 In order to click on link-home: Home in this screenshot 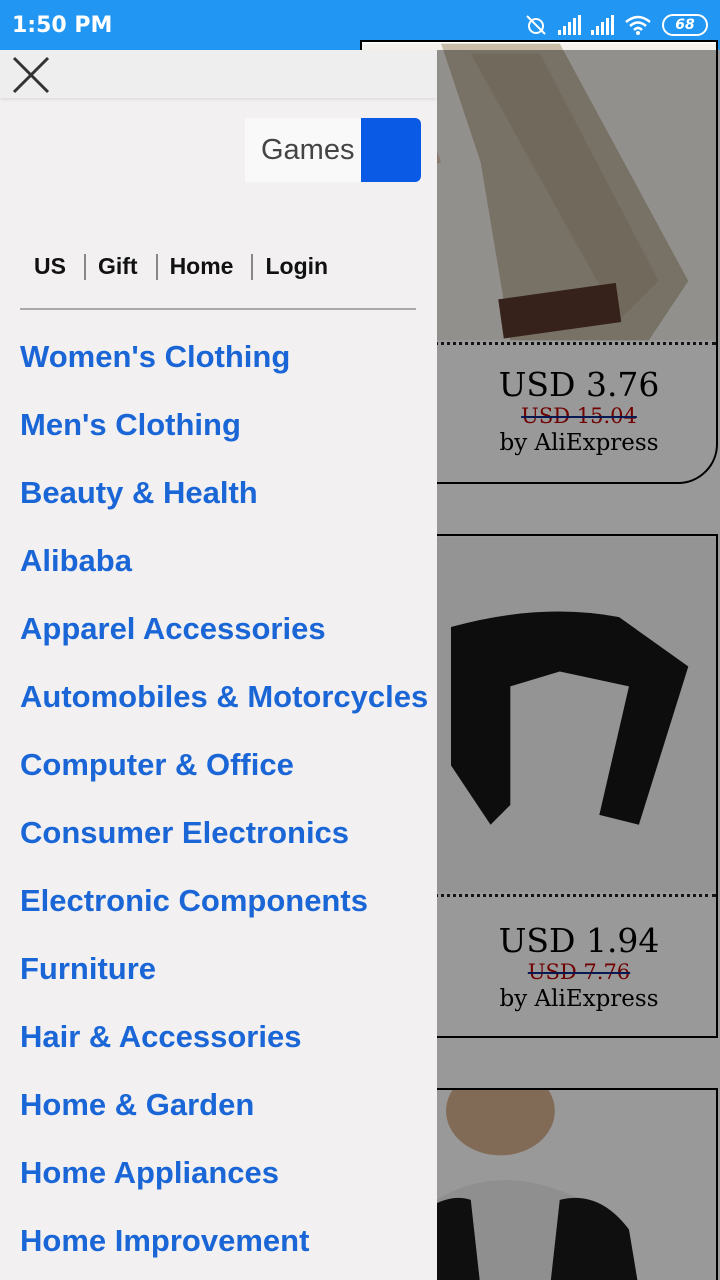, I will do `click(202, 266)`.